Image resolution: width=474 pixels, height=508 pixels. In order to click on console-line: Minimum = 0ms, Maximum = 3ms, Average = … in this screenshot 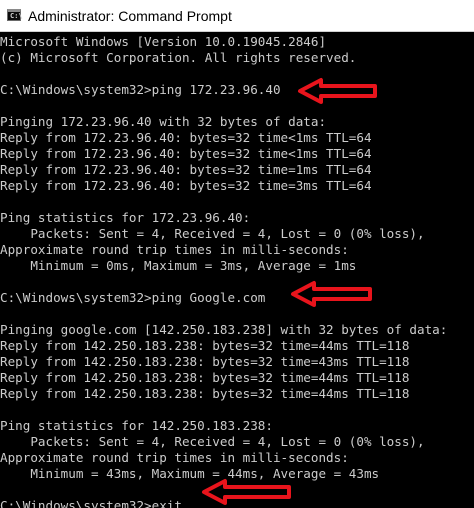, I will do `click(178, 265)`.